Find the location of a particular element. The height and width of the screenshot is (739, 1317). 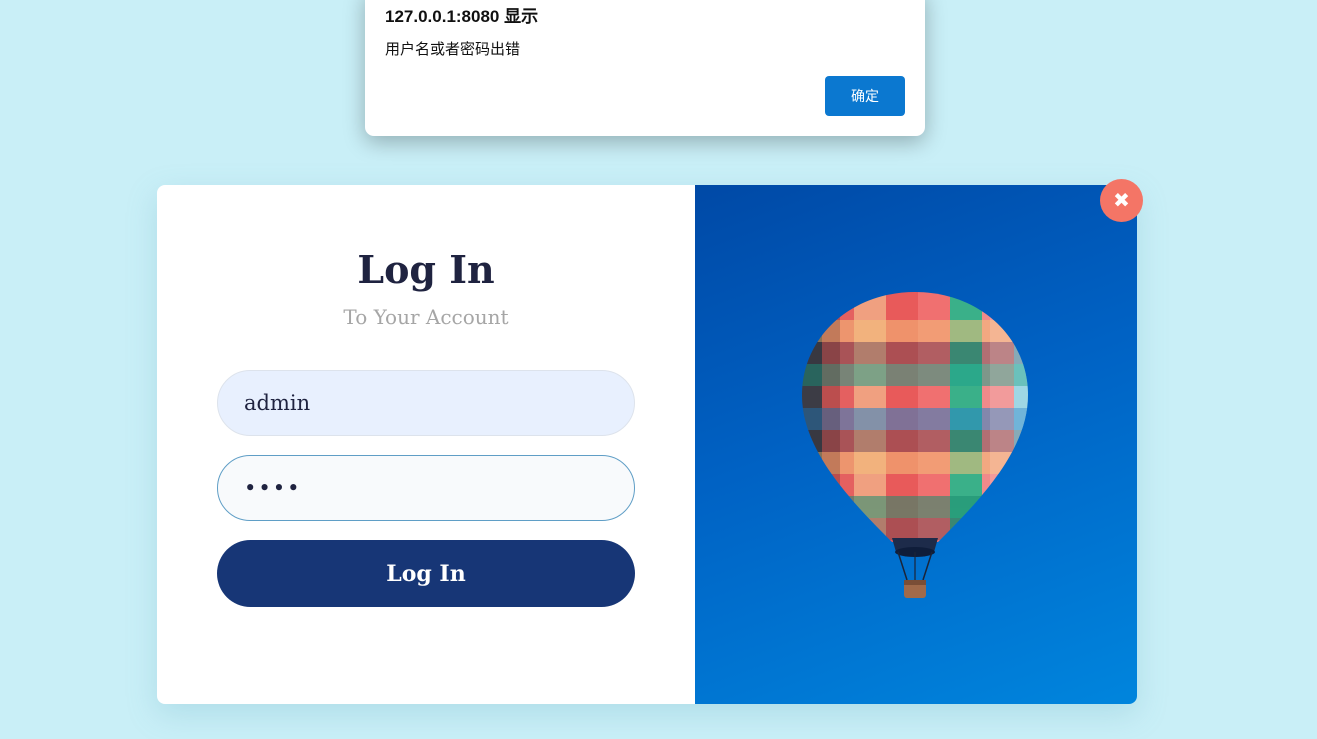

close-icon: ✖ is located at coordinates (1121, 200).